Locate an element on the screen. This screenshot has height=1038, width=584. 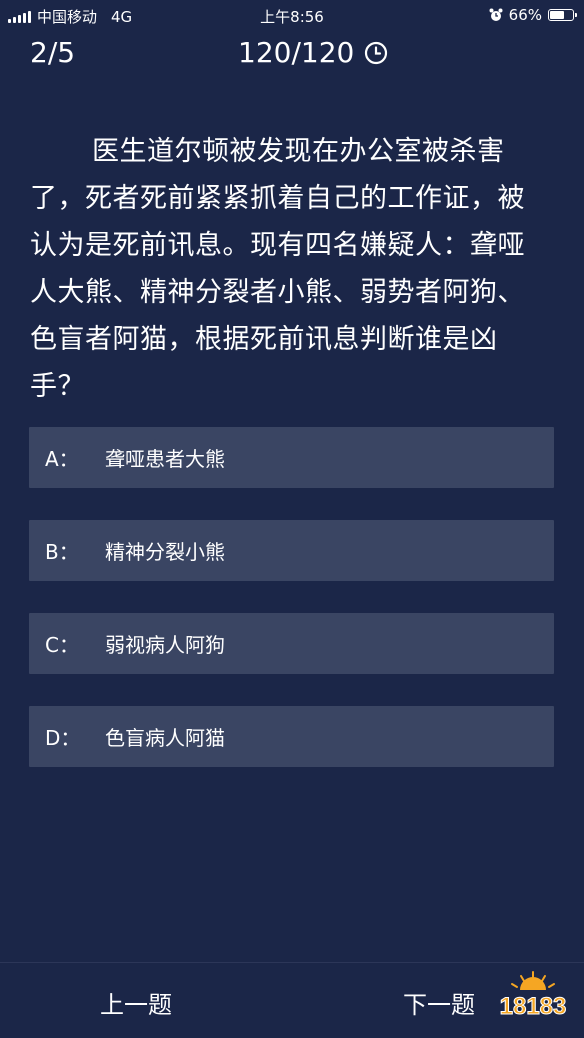
battery-icon is located at coordinates (562, 15).